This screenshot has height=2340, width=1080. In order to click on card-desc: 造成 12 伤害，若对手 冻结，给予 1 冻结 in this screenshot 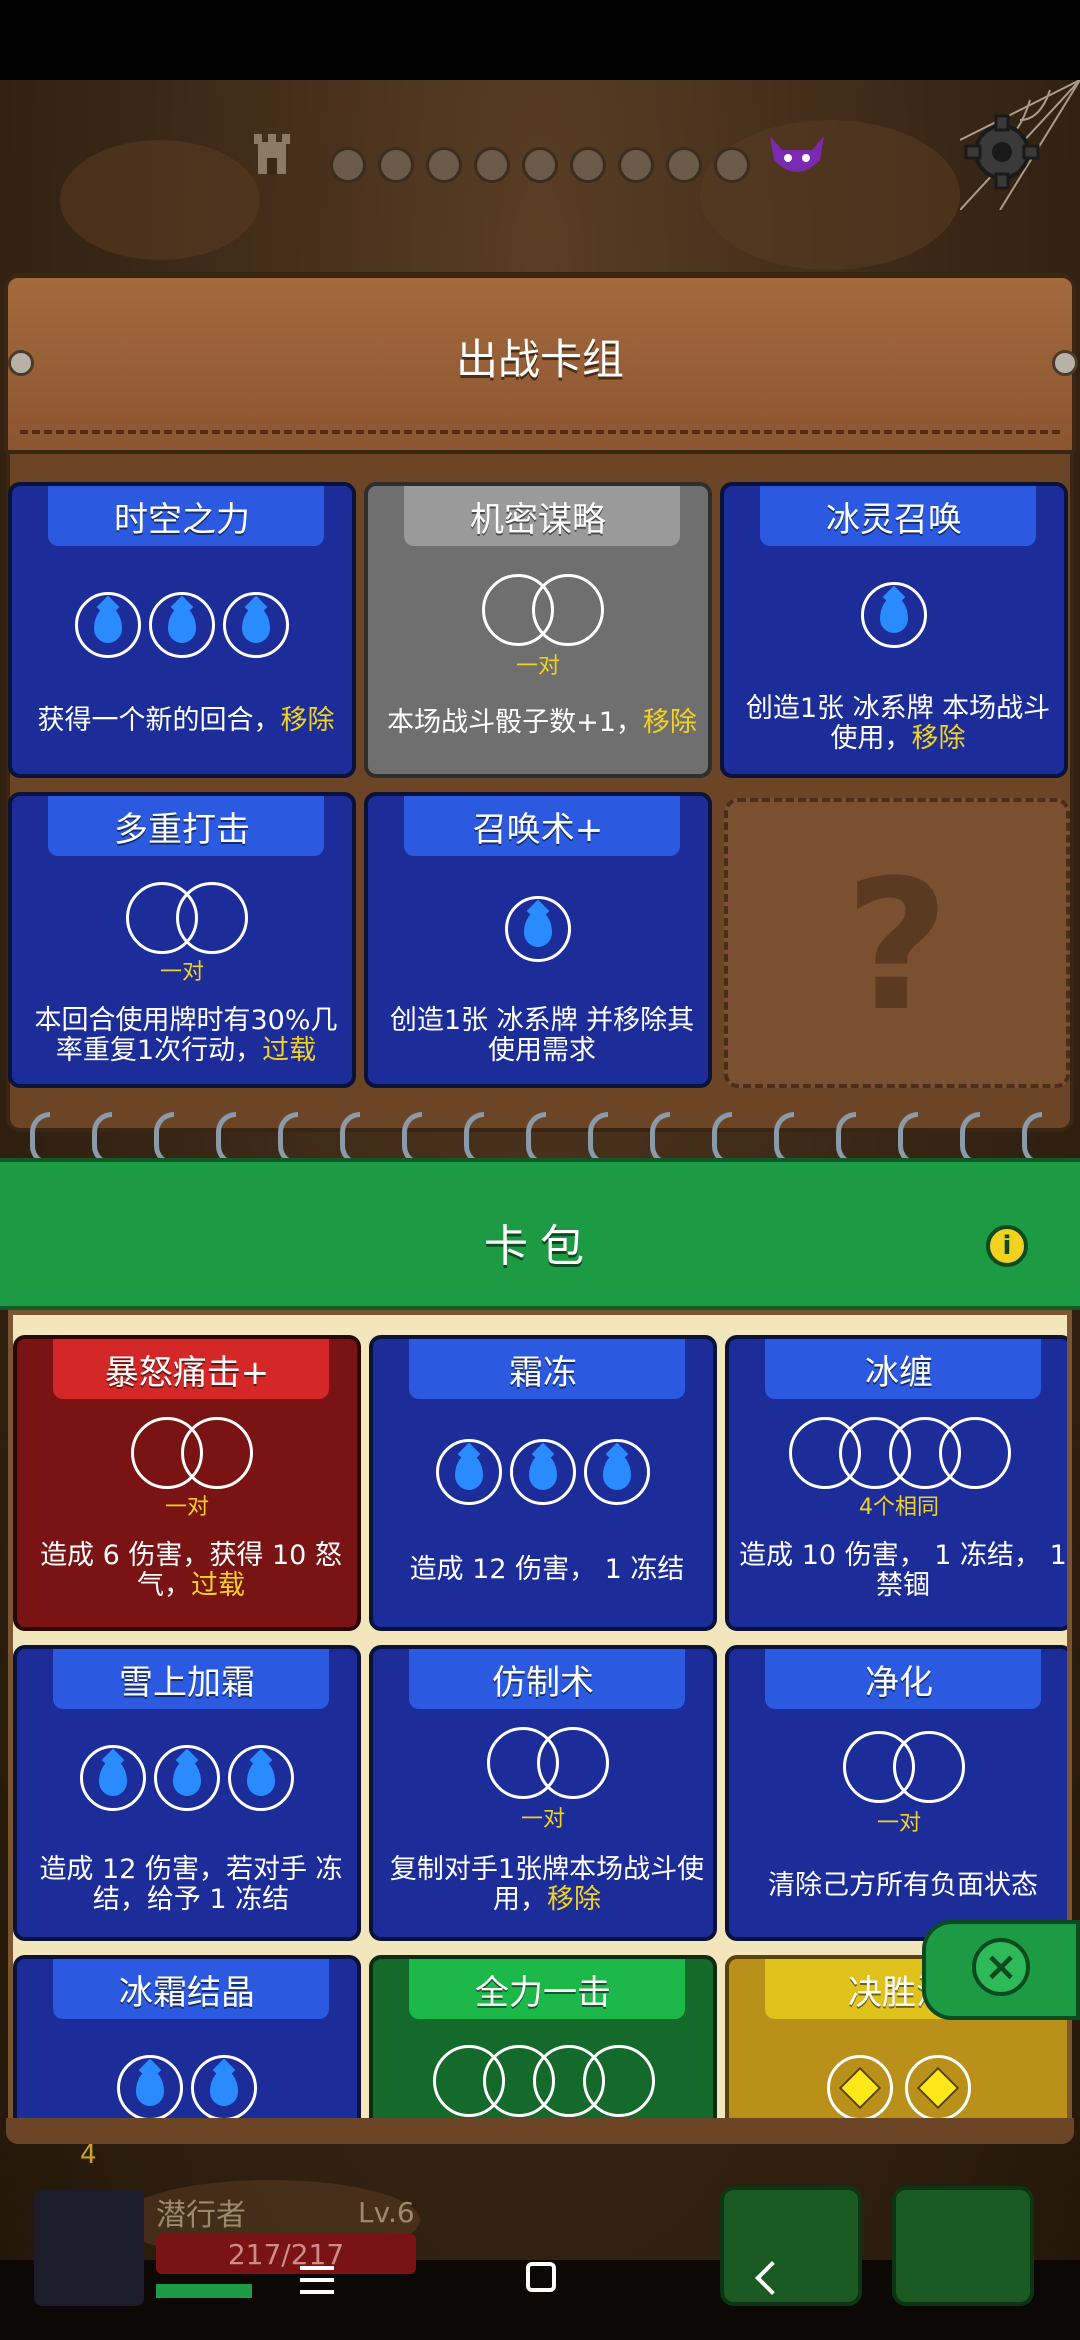, I will do `click(191, 1884)`.